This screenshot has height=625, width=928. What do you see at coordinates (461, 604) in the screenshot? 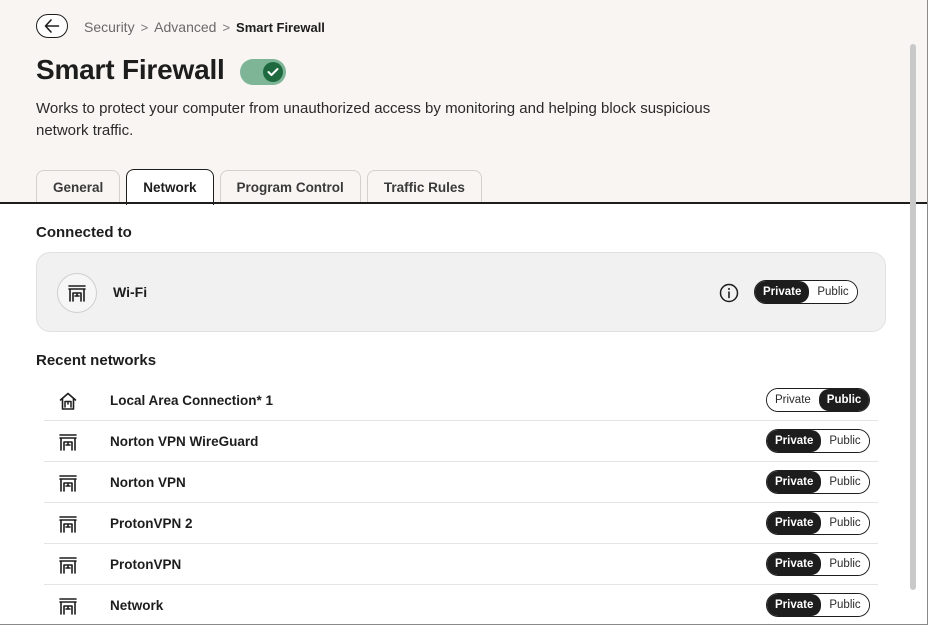
I see `network-row: Network Private Public` at bounding box center [461, 604].